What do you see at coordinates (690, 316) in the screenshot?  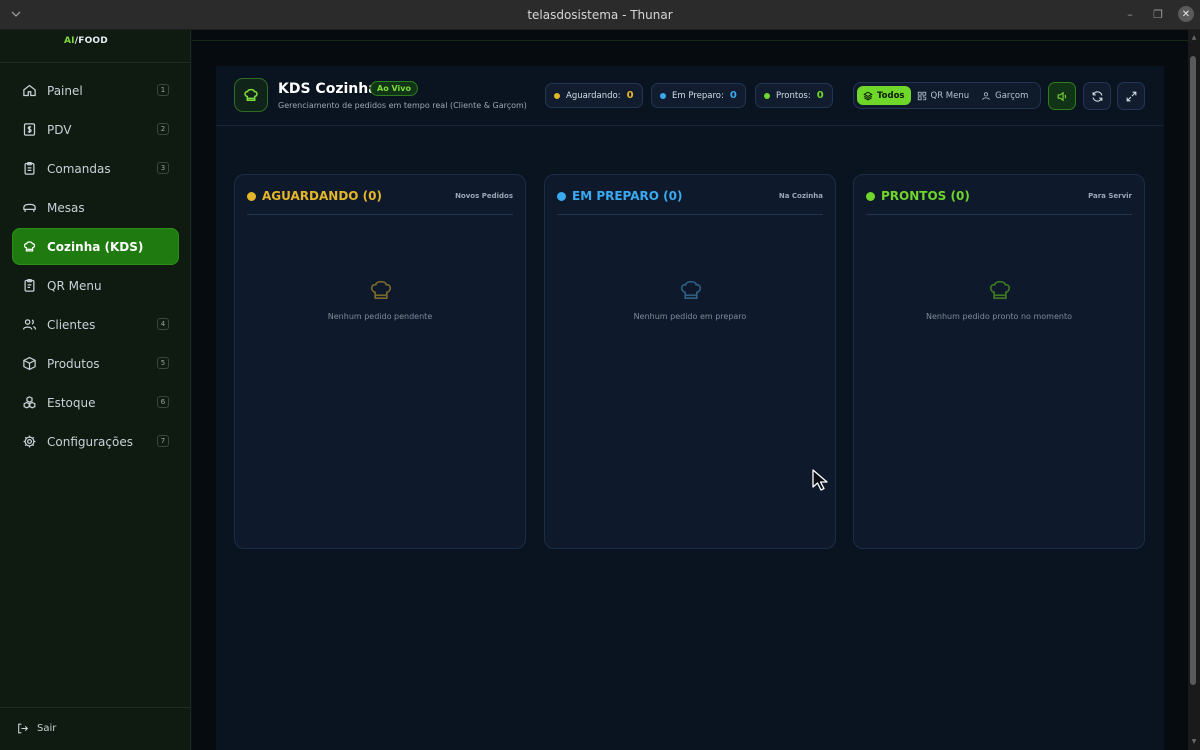 I see `empty-state-text: Nenhum pedido em preparo` at bounding box center [690, 316].